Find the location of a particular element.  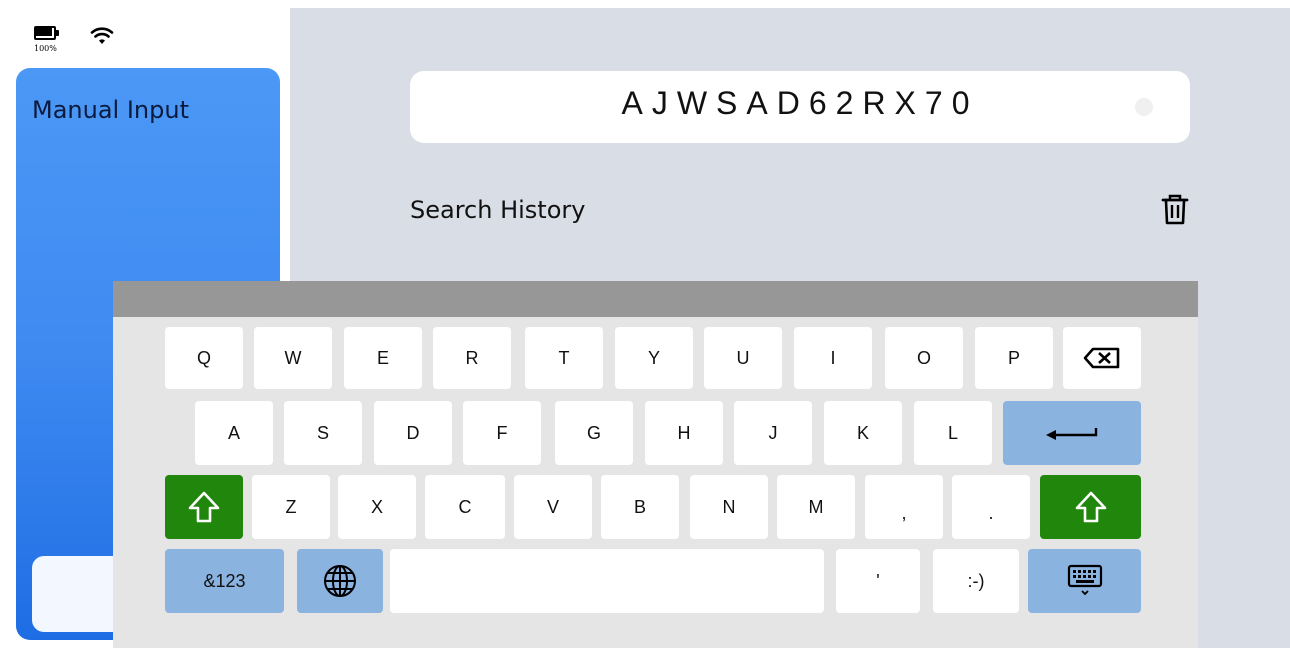

key-w: W is located at coordinates (293, 358).